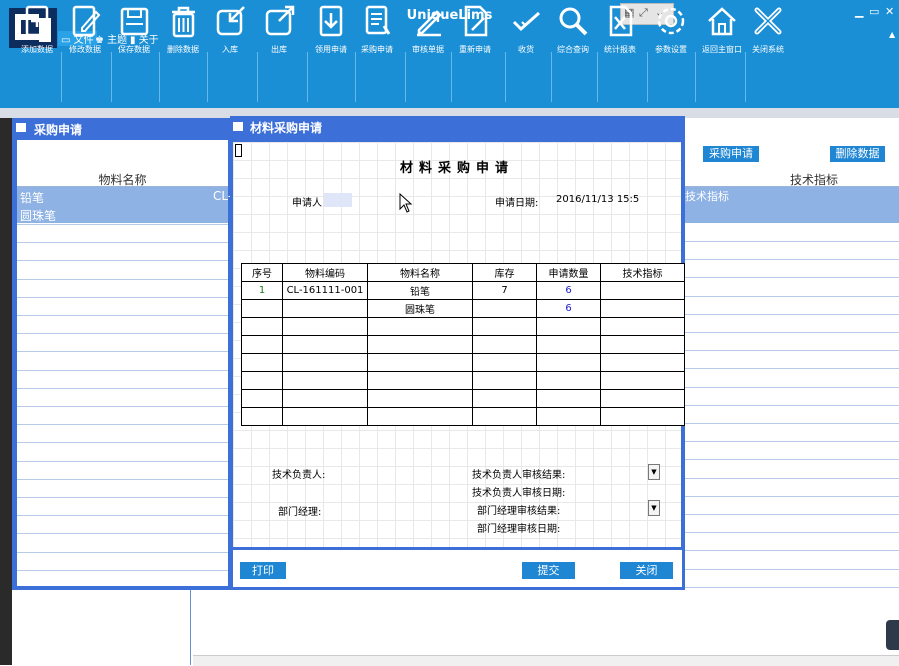 The image size is (899, 666). What do you see at coordinates (548, 570) in the screenshot?
I see `submit-button: 提交` at bounding box center [548, 570].